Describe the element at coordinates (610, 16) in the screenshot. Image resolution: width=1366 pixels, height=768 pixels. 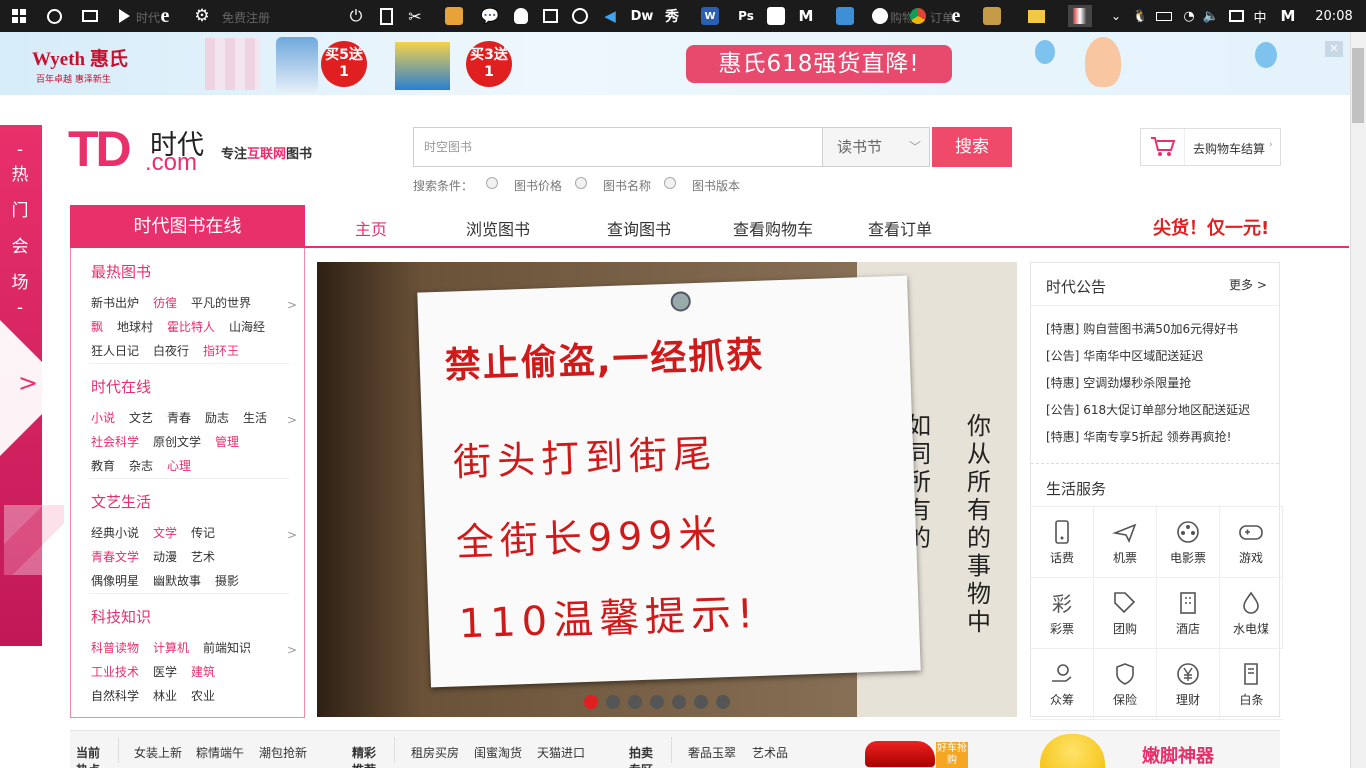
I see `vscode-button: ◀` at that location.